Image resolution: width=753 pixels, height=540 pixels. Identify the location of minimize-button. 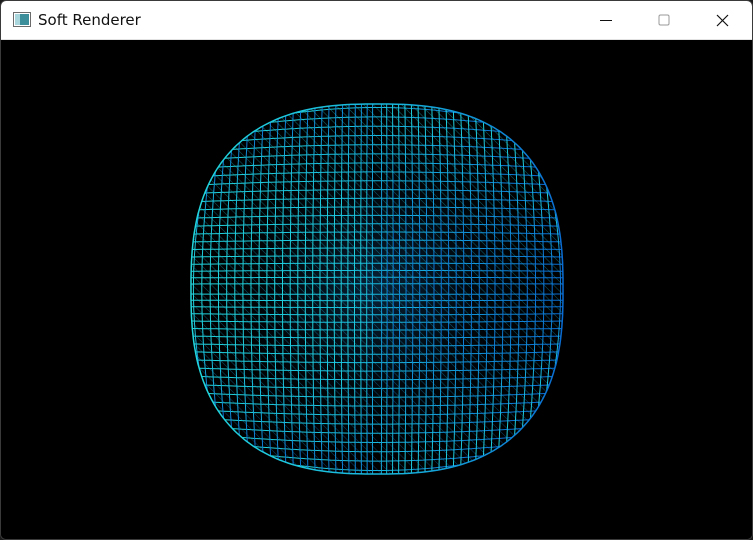
(606, 20).